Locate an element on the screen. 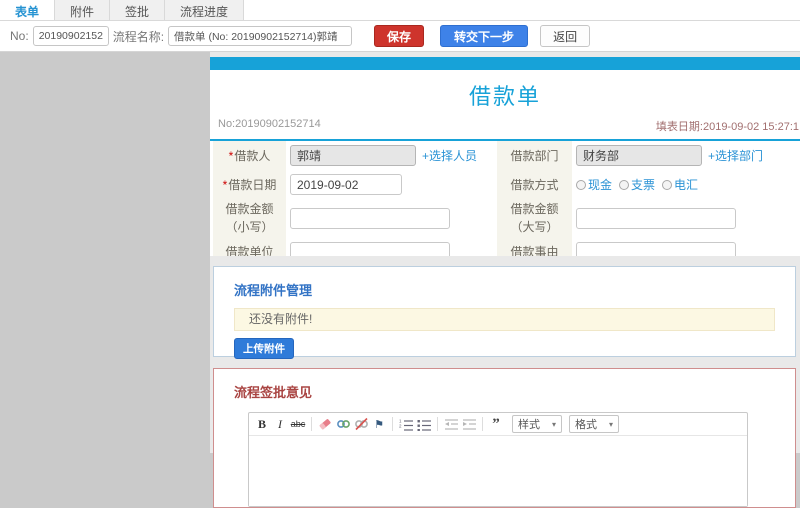  unlink-button is located at coordinates (361, 424).